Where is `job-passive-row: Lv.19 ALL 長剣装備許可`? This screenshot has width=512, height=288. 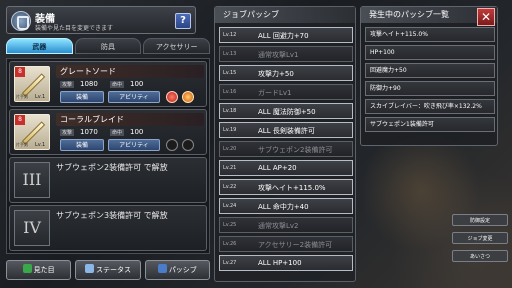 job-passive-row: Lv.19 ALL 長剣装備許可 is located at coordinates (286, 130).